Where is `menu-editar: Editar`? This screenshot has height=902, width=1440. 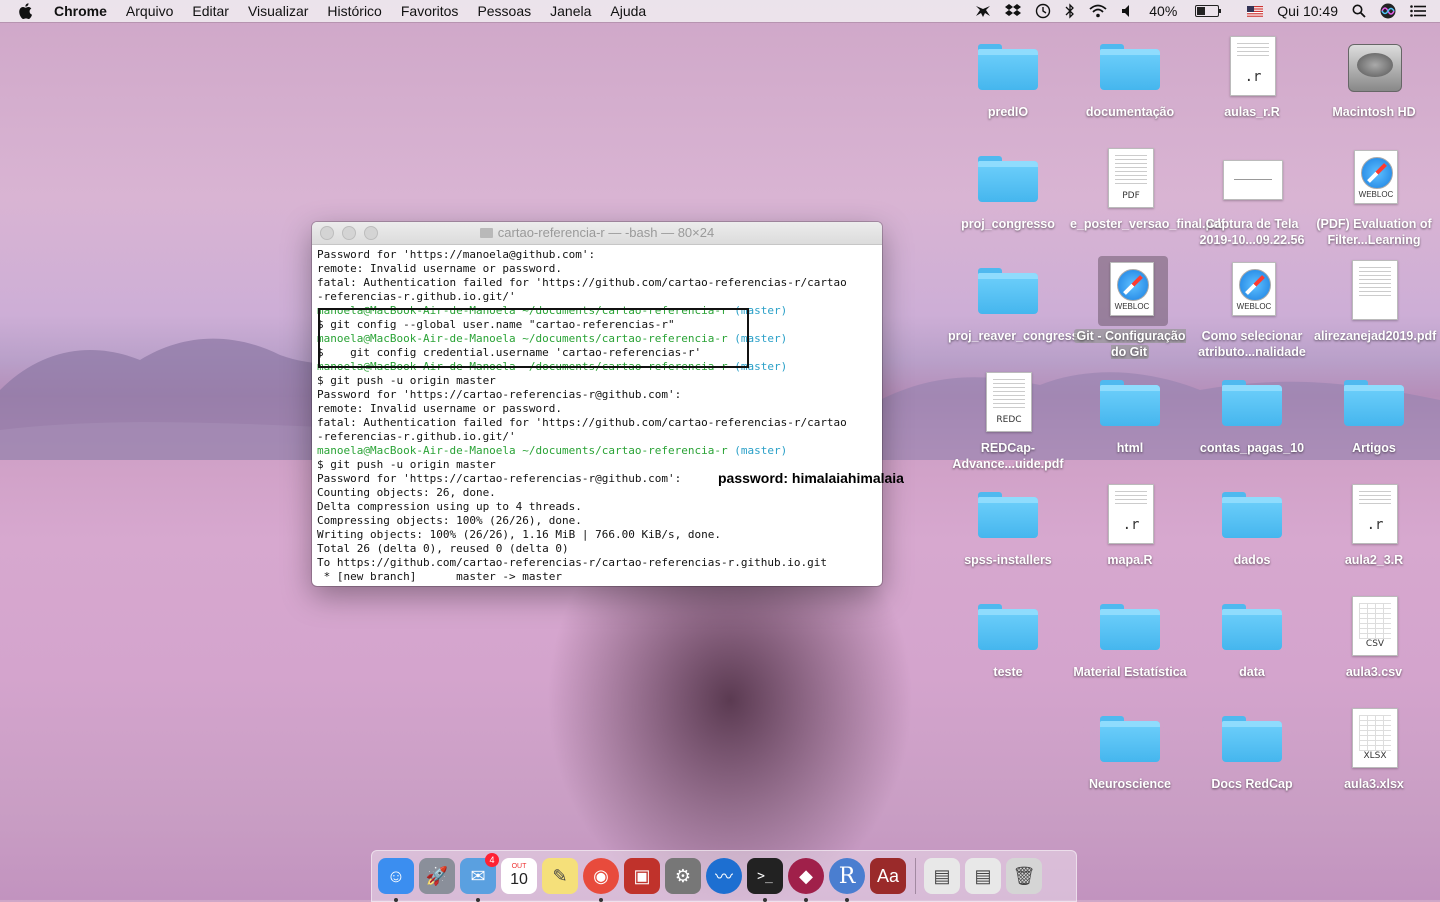 menu-editar: Editar is located at coordinates (210, 11).